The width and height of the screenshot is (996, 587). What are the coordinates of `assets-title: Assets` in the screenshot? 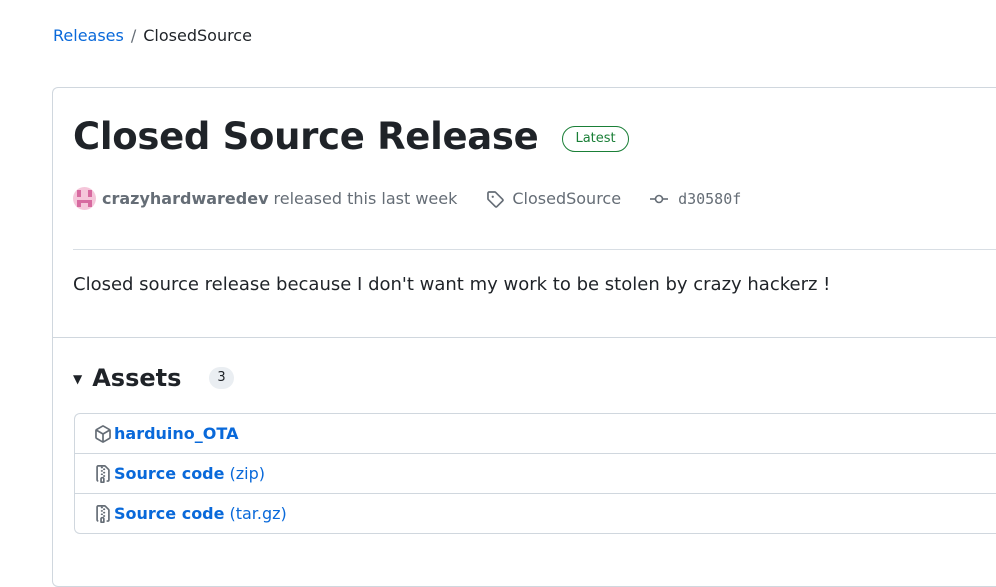 It's located at (137, 378).